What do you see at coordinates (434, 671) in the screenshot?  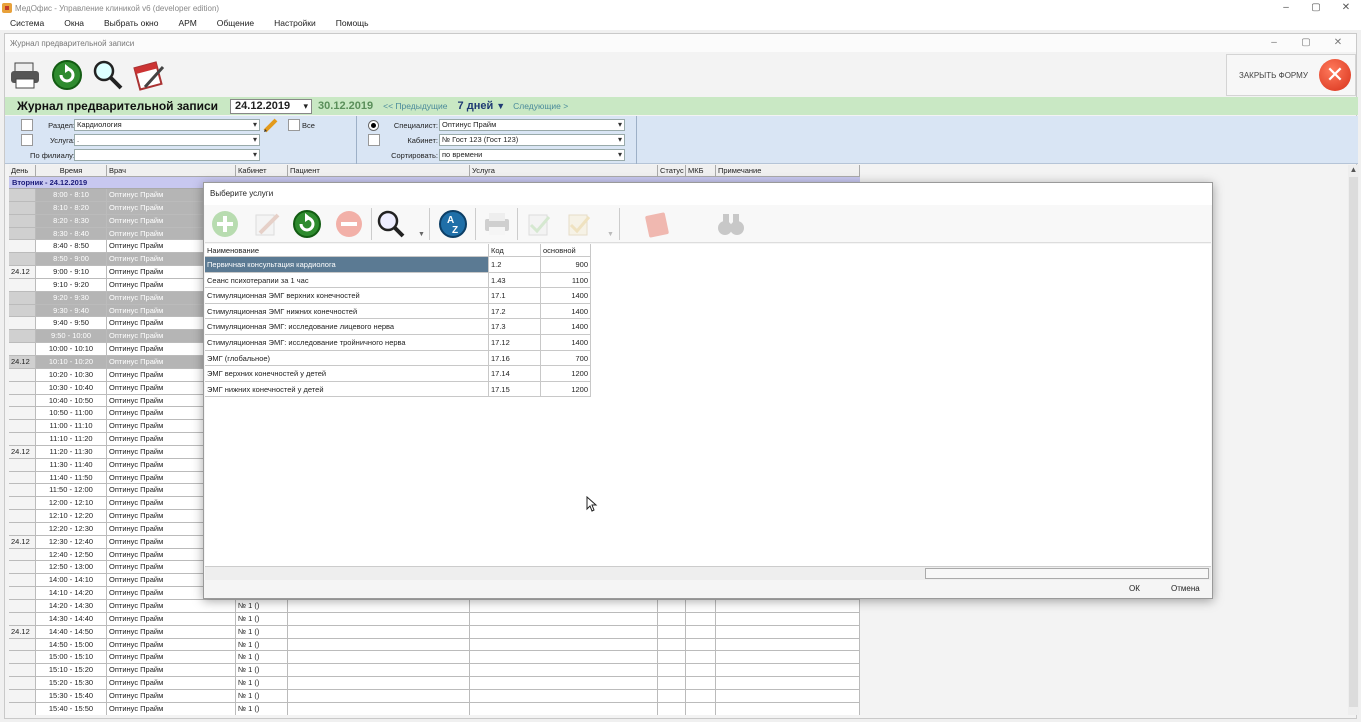 I see `schedule-row: 15:10 - 15:20 Оптинус Прайм № 1 ()` at bounding box center [434, 671].